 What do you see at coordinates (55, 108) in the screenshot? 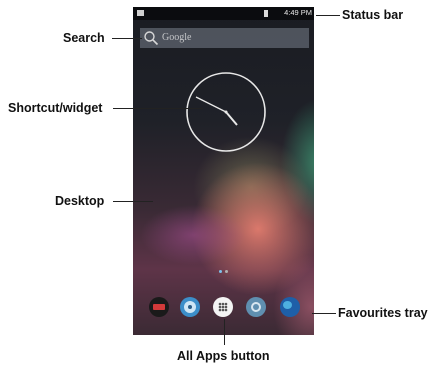
I see `shortcut-widget-label: Shortcut/widget` at bounding box center [55, 108].